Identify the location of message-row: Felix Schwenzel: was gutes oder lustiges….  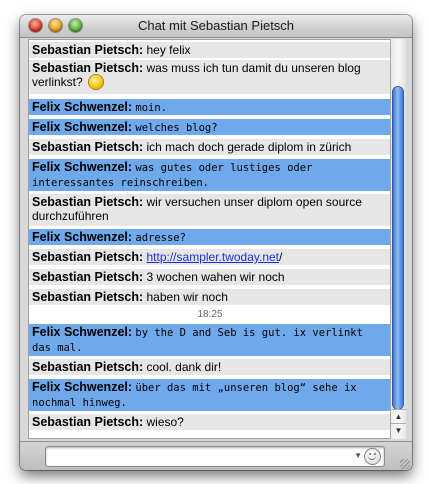
(210, 175).